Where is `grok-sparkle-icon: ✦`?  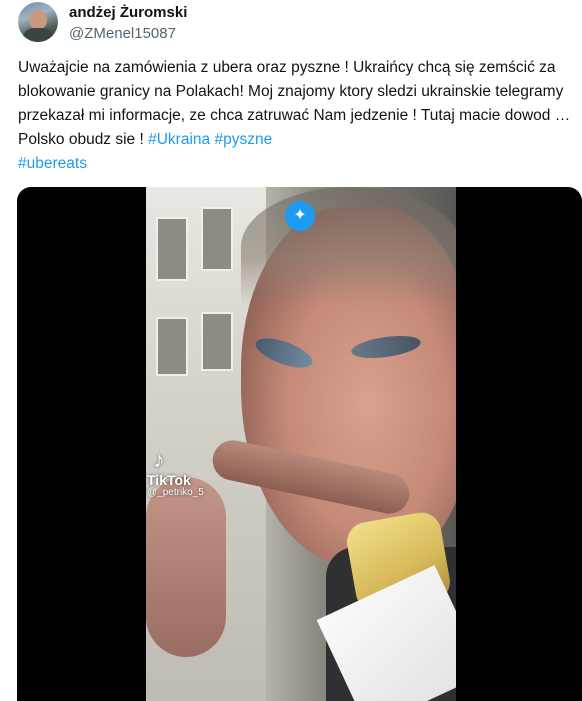 grok-sparkle-icon: ✦ is located at coordinates (300, 216).